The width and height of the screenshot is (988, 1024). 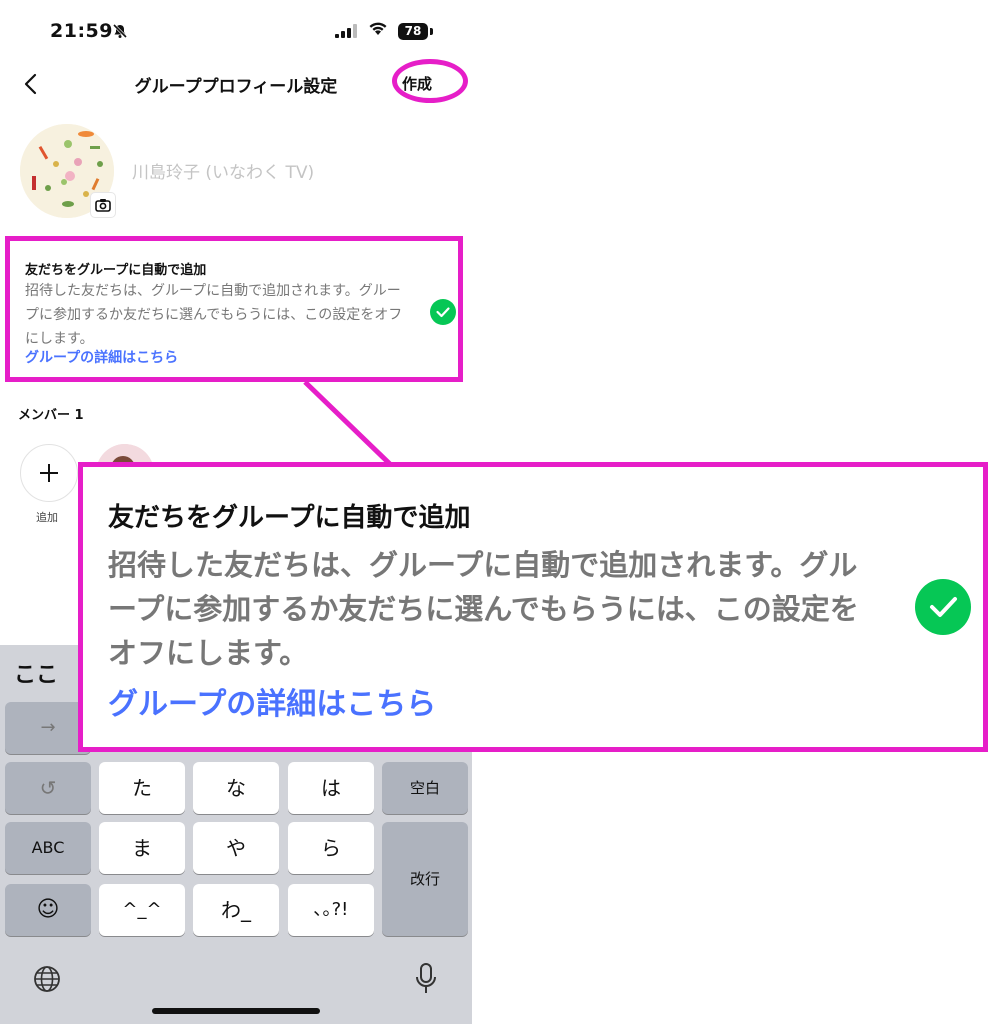 What do you see at coordinates (289, 518) in the screenshot?
I see `zoom-auto-add-title: 友だちをグループに自動で追加` at bounding box center [289, 518].